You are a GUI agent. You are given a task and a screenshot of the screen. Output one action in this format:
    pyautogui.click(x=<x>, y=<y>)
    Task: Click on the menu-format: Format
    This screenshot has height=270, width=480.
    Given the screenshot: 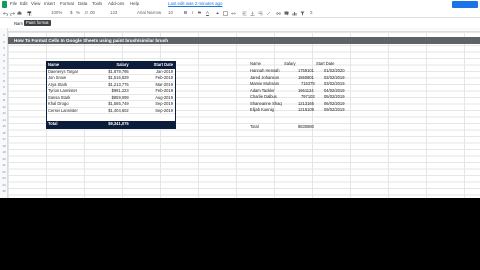 What is the action you would take?
    pyautogui.click(x=67, y=3)
    